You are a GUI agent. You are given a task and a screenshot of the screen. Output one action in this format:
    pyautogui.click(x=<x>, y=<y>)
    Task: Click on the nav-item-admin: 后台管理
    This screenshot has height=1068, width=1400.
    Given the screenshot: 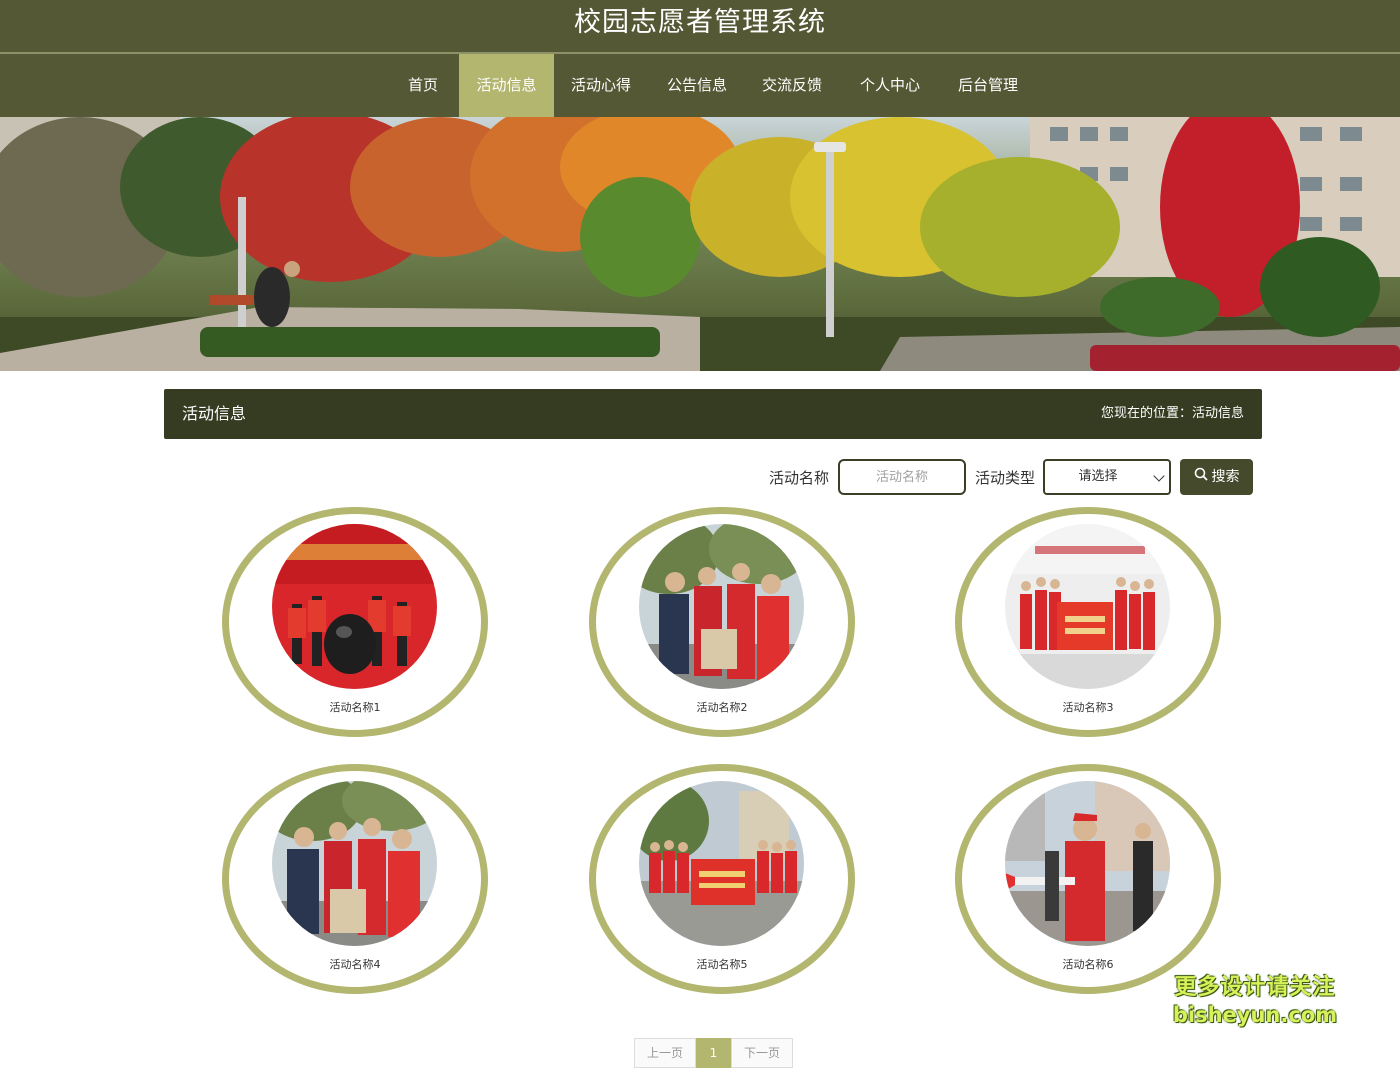 What is the action you would take?
    pyautogui.click(x=988, y=85)
    